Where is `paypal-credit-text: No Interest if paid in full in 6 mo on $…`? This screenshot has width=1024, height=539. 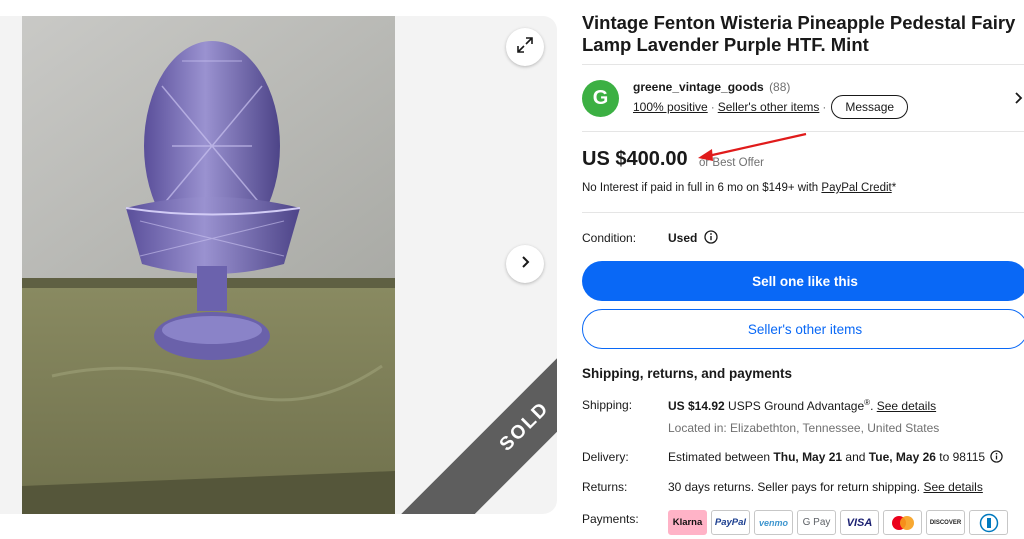
paypal-credit-text: No Interest if paid in full in 6 mo on $… is located at coordinates (739, 188).